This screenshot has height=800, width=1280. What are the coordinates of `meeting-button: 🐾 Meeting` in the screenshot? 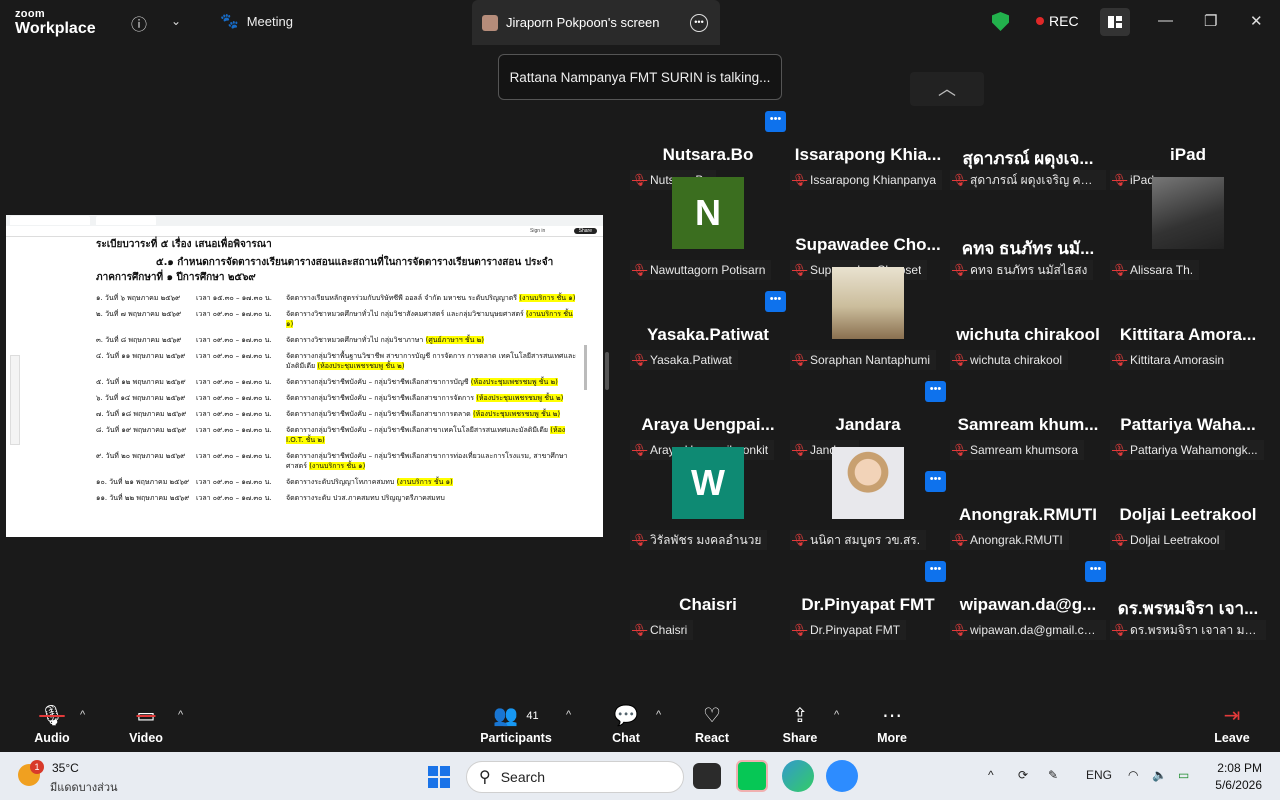 It's located at (256, 21).